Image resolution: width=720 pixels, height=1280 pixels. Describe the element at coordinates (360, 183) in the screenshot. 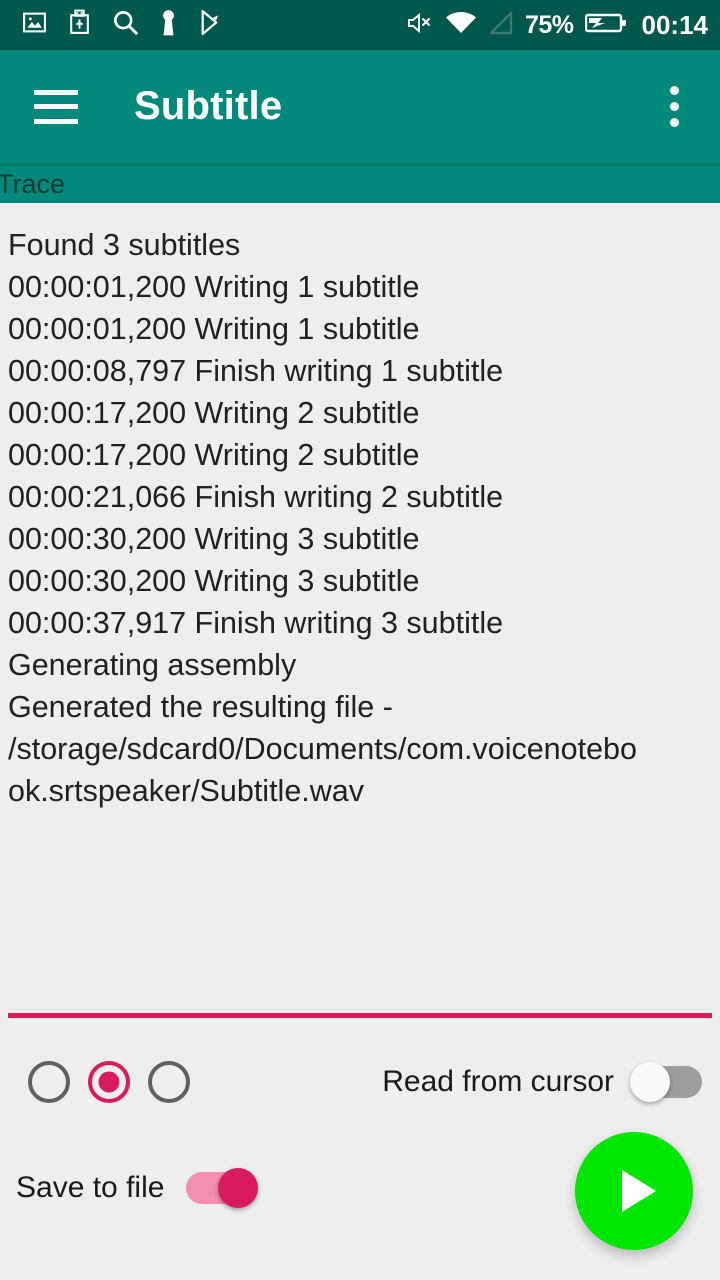

I see `trace-section-header: Trace` at that location.